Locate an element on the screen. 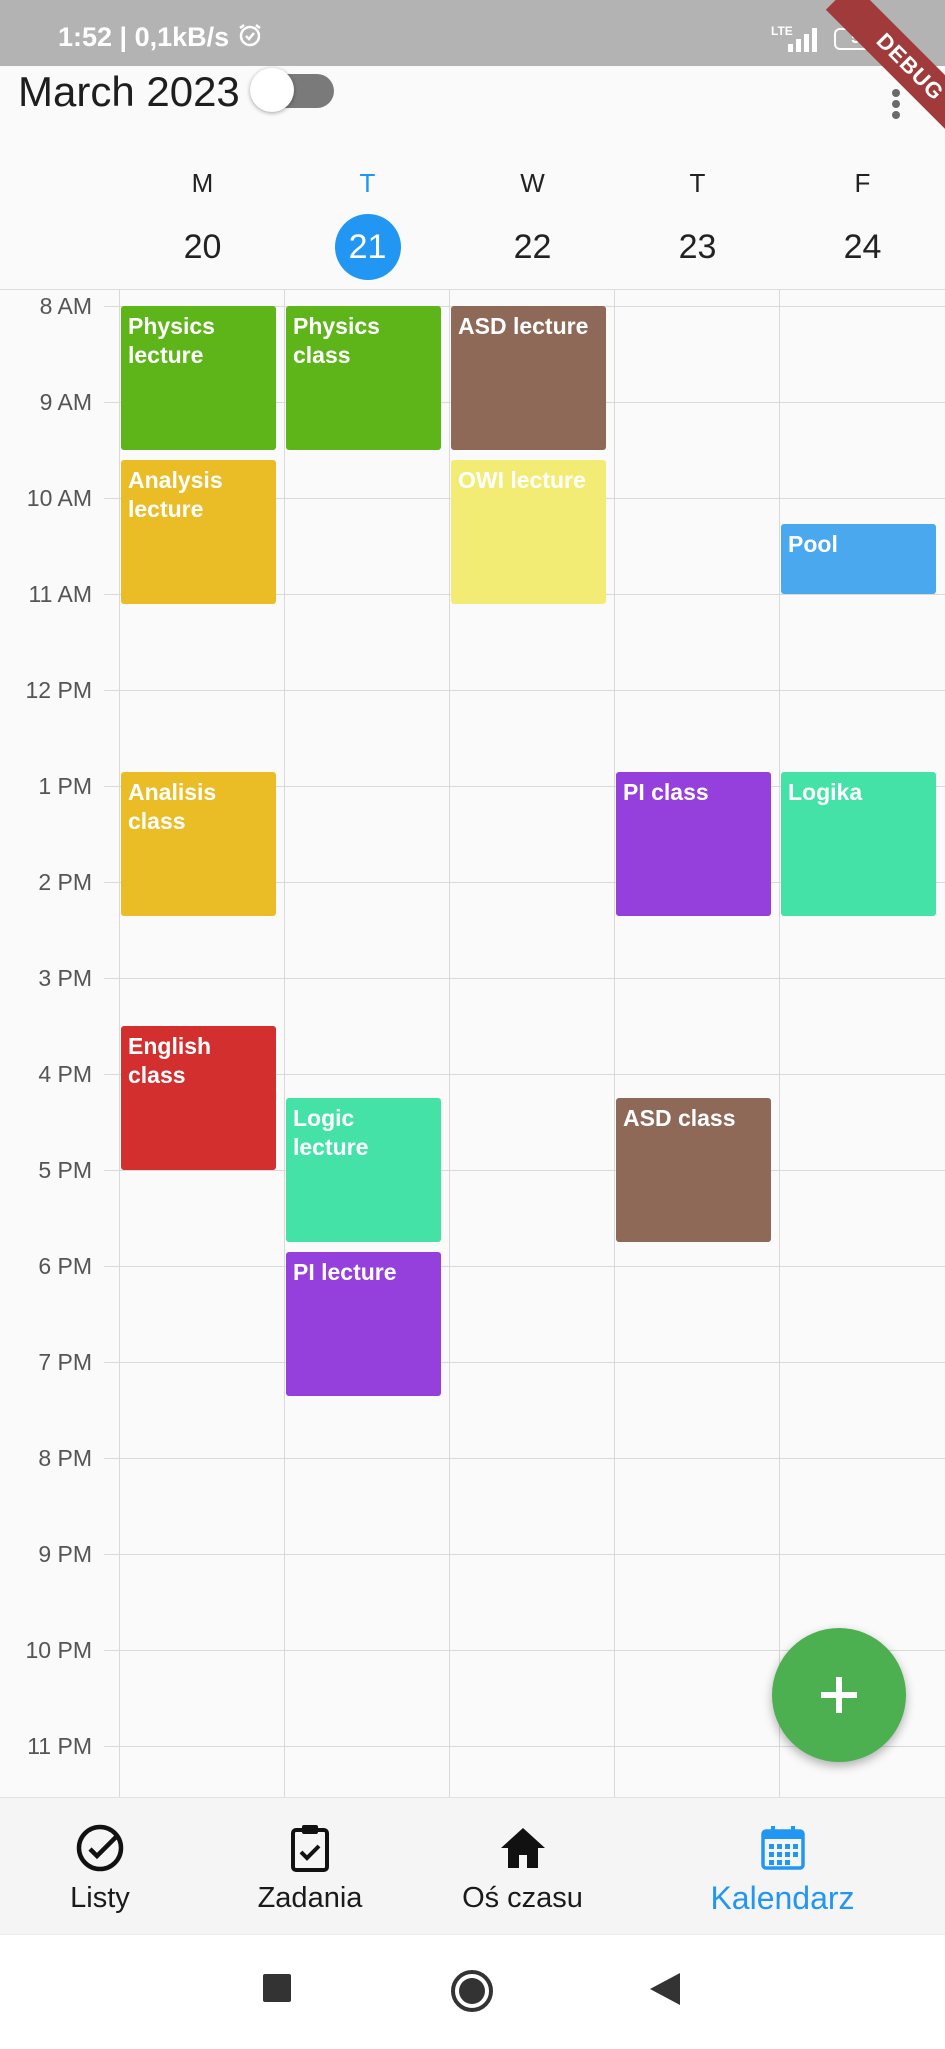 The width and height of the screenshot is (945, 2049). view-toggle is located at coordinates (292, 90).